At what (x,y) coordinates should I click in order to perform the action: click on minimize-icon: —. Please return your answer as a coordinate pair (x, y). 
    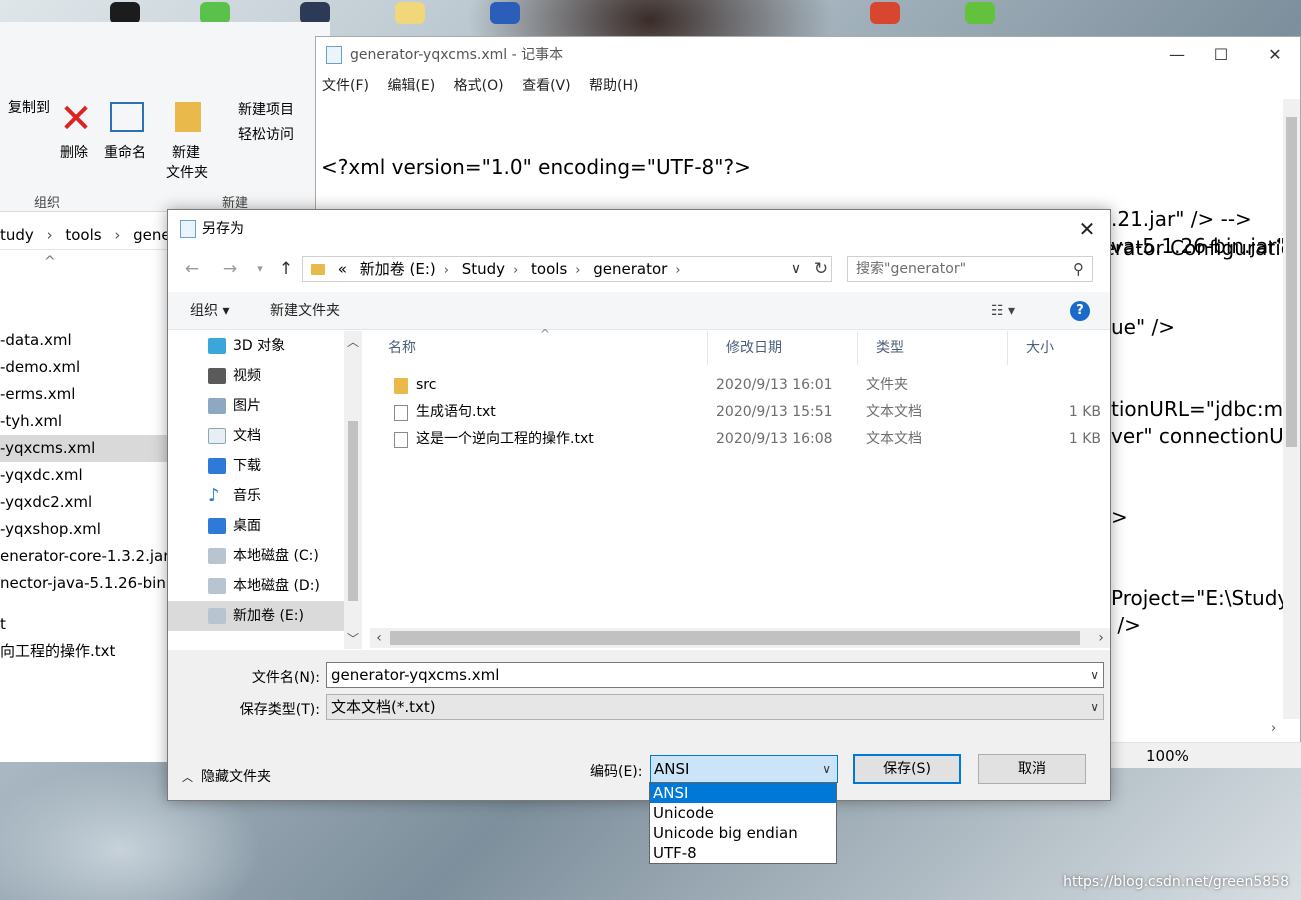
    Looking at the image, I should click on (1177, 55).